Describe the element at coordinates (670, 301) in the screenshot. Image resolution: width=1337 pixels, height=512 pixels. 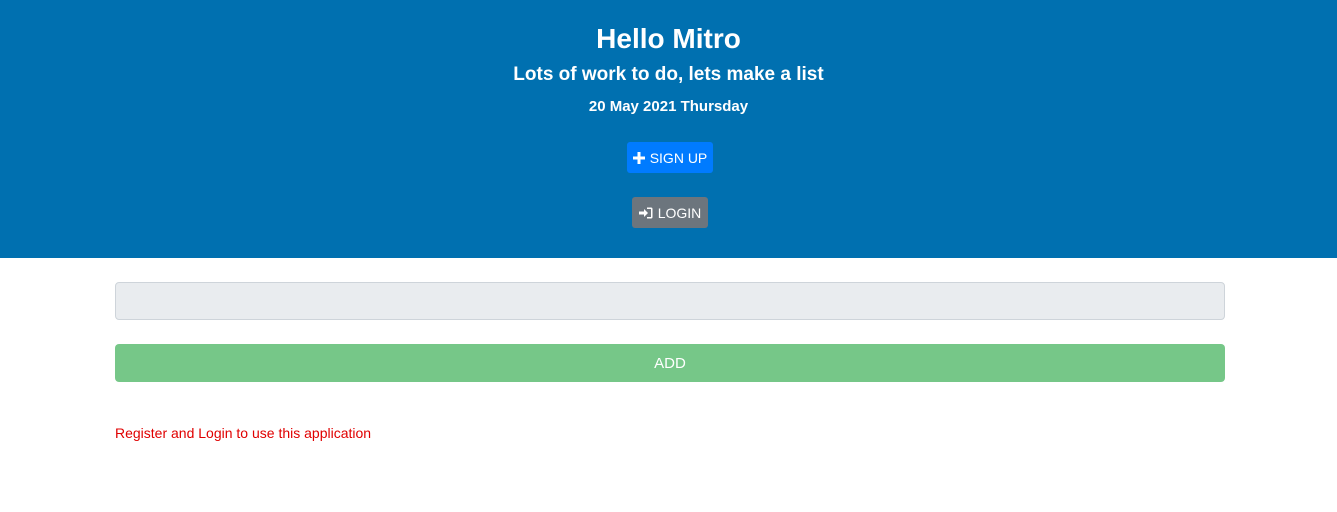
I see `task-input` at that location.